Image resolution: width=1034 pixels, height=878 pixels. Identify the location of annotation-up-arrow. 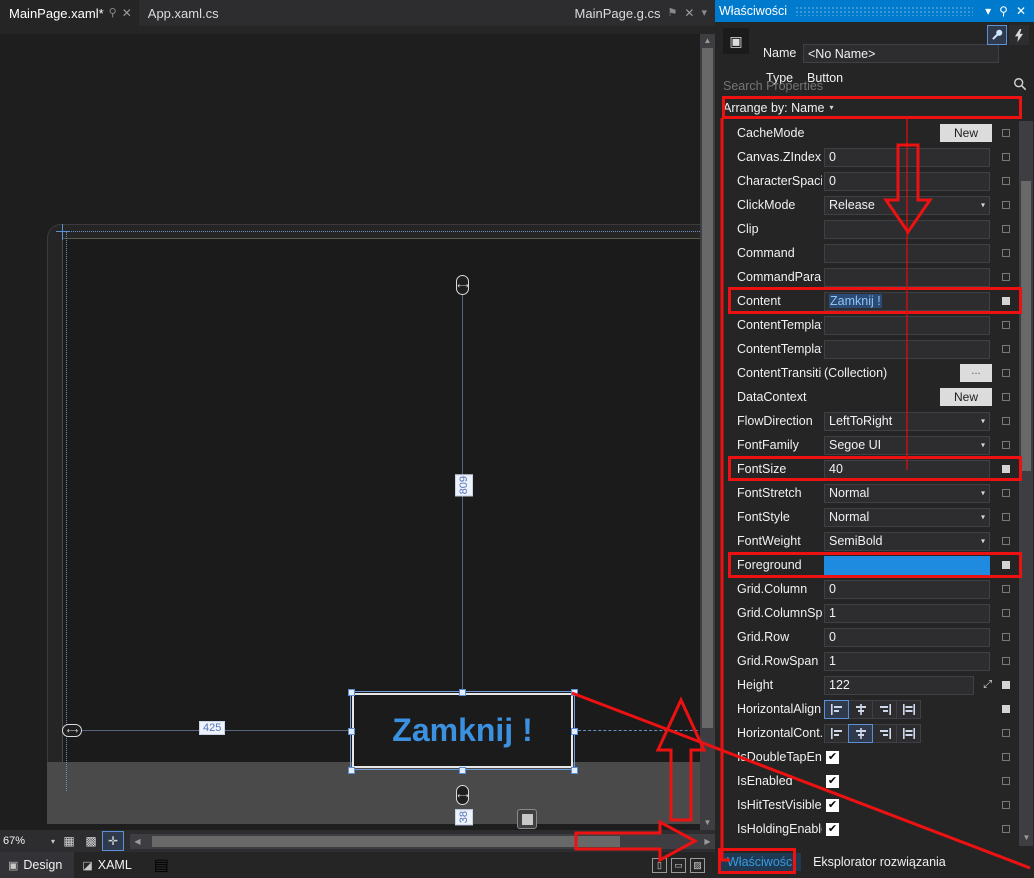
(681, 759).